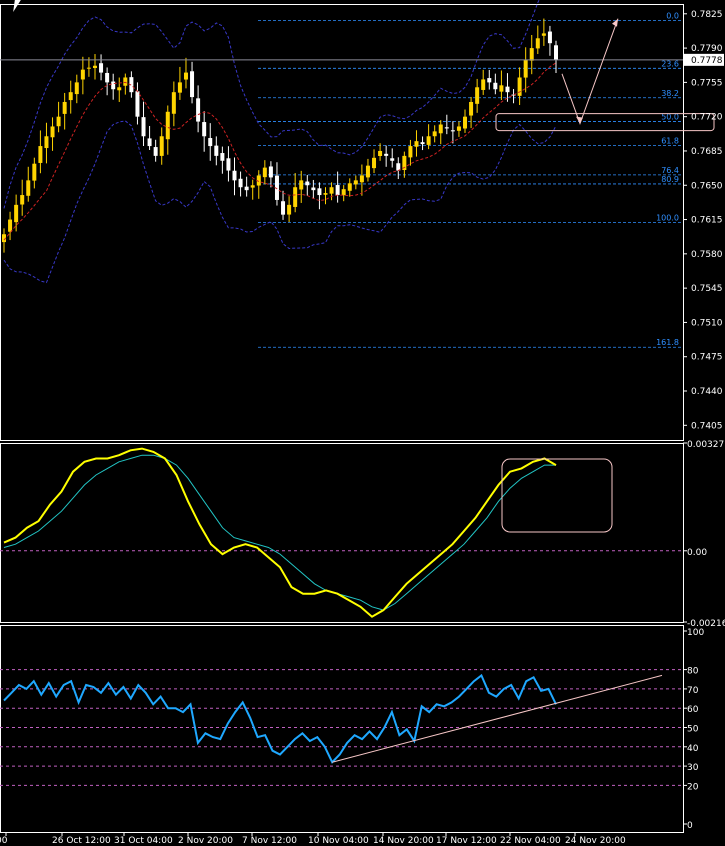 Image resolution: width=725 pixels, height=846 pixels. What do you see at coordinates (670, 170) in the screenshot?
I see `fib-level-label: 76.4` at bounding box center [670, 170].